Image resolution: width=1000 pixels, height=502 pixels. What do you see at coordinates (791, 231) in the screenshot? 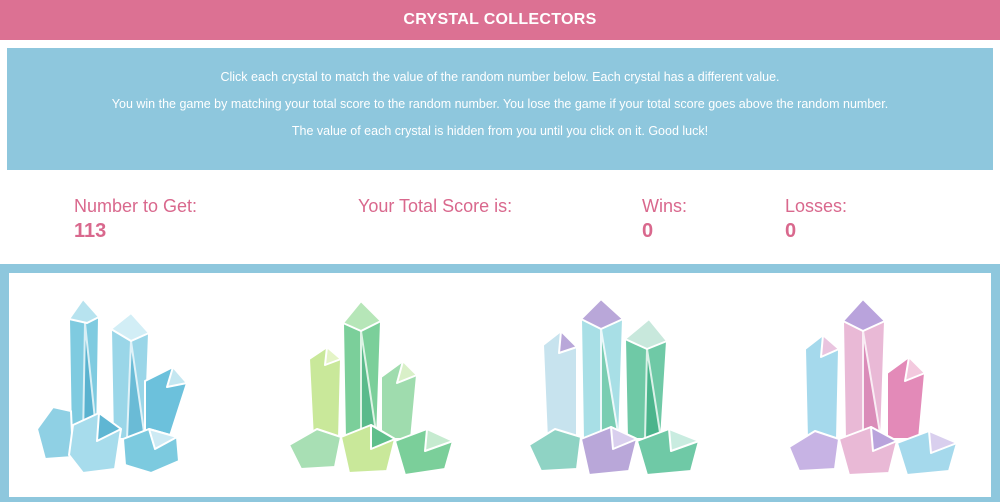
I see `losses-value: 0` at bounding box center [791, 231].